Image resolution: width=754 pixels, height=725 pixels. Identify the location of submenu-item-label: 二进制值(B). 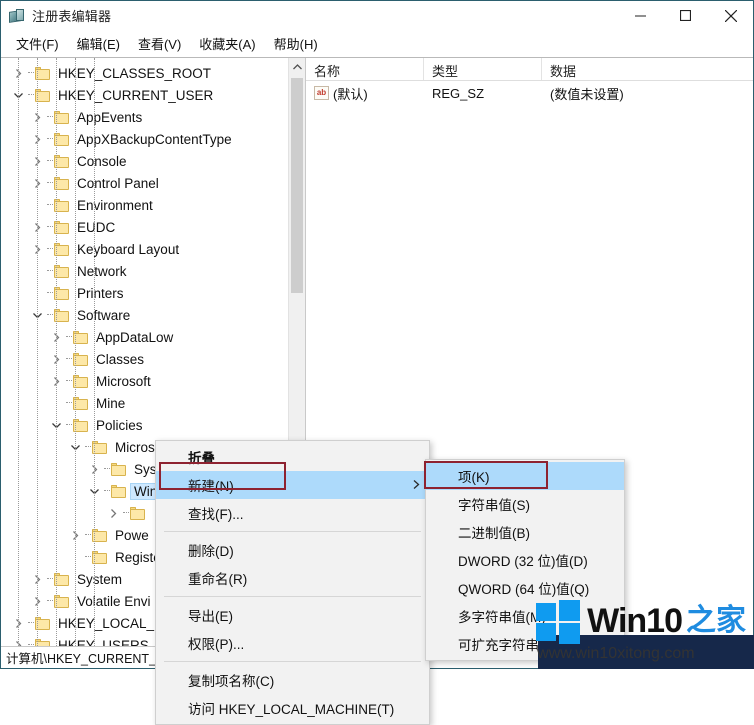
(494, 533).